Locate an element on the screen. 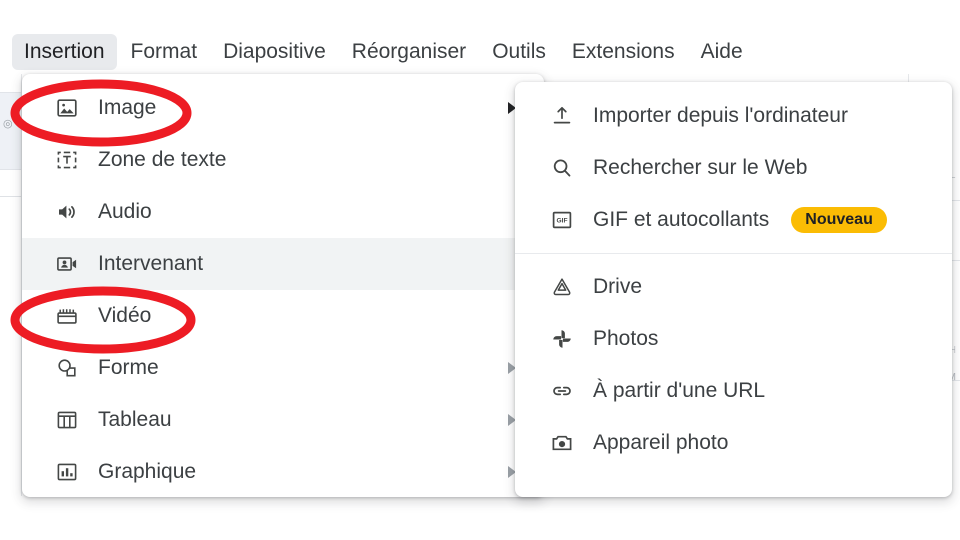 The height and width of the screenshot is (540, 960). audio-icon is located at coordinates (67, 212).